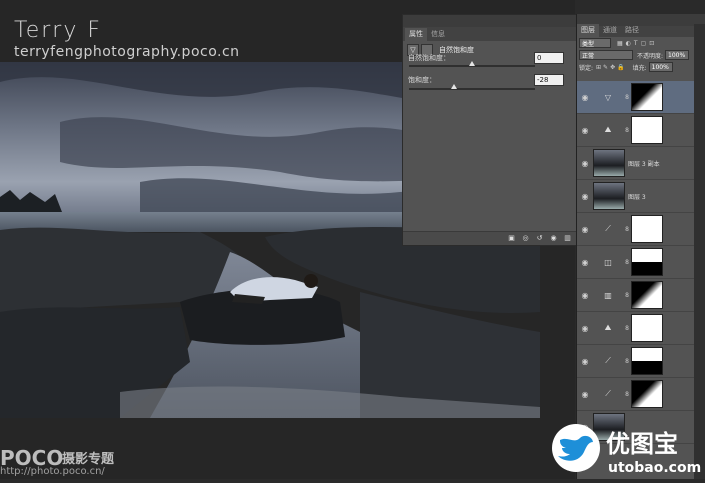 Image resolution: width=705 pixels, height=483 pixels. Describe the element at coordinates (490, 238) in the screenshot. I see `properties-footer: ▣ ◎ ↺ ◉ ▥` at that location.